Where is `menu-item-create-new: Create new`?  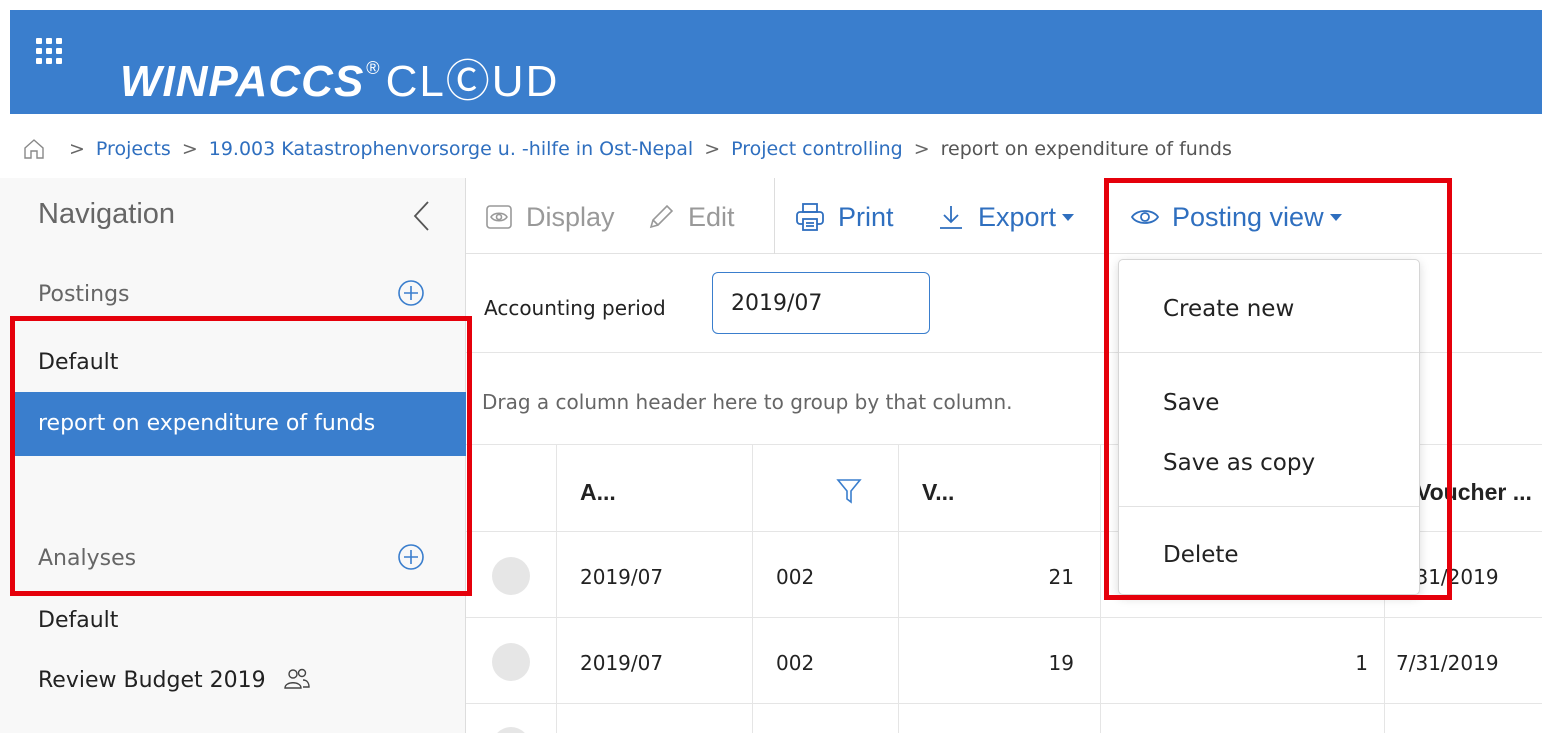 menu-item-create-new: Create new is located at coordinates (1228, 309).